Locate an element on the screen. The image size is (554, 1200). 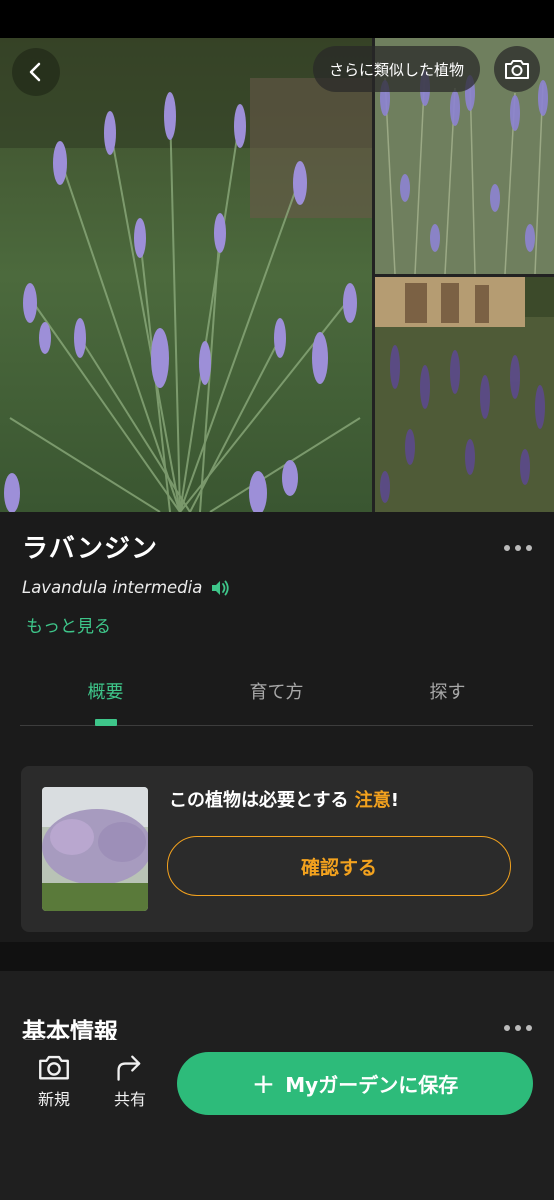
attention-text-prefix: この植物は必要とする is located at coordinates (259, 800).